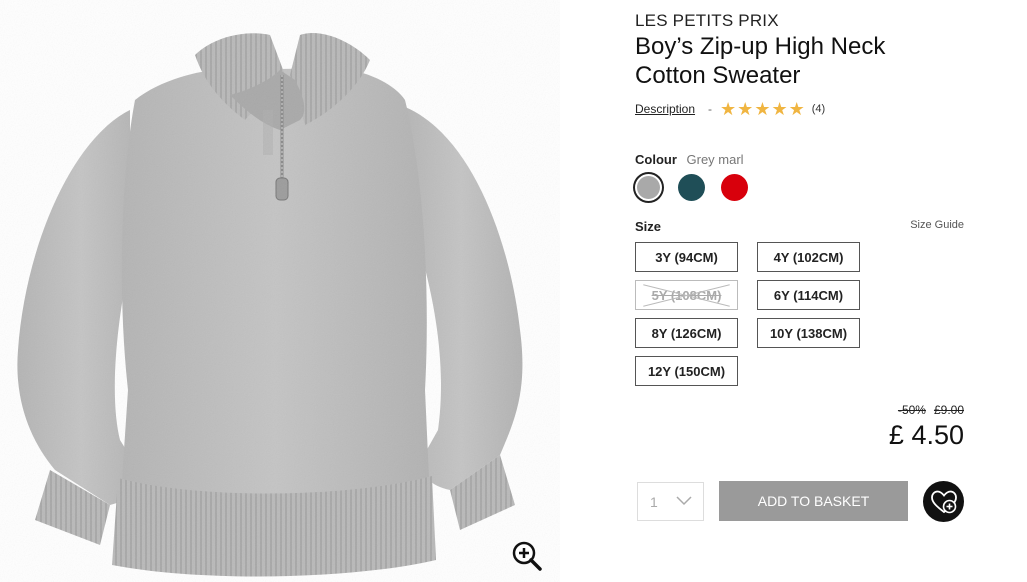 The width and height of the screenshot is (1027, 582). What do you see at coordinates (707, 20) in the screenshot?
I see `brand-name: LES PETITS PRIX` at bounding box center [707, 20].